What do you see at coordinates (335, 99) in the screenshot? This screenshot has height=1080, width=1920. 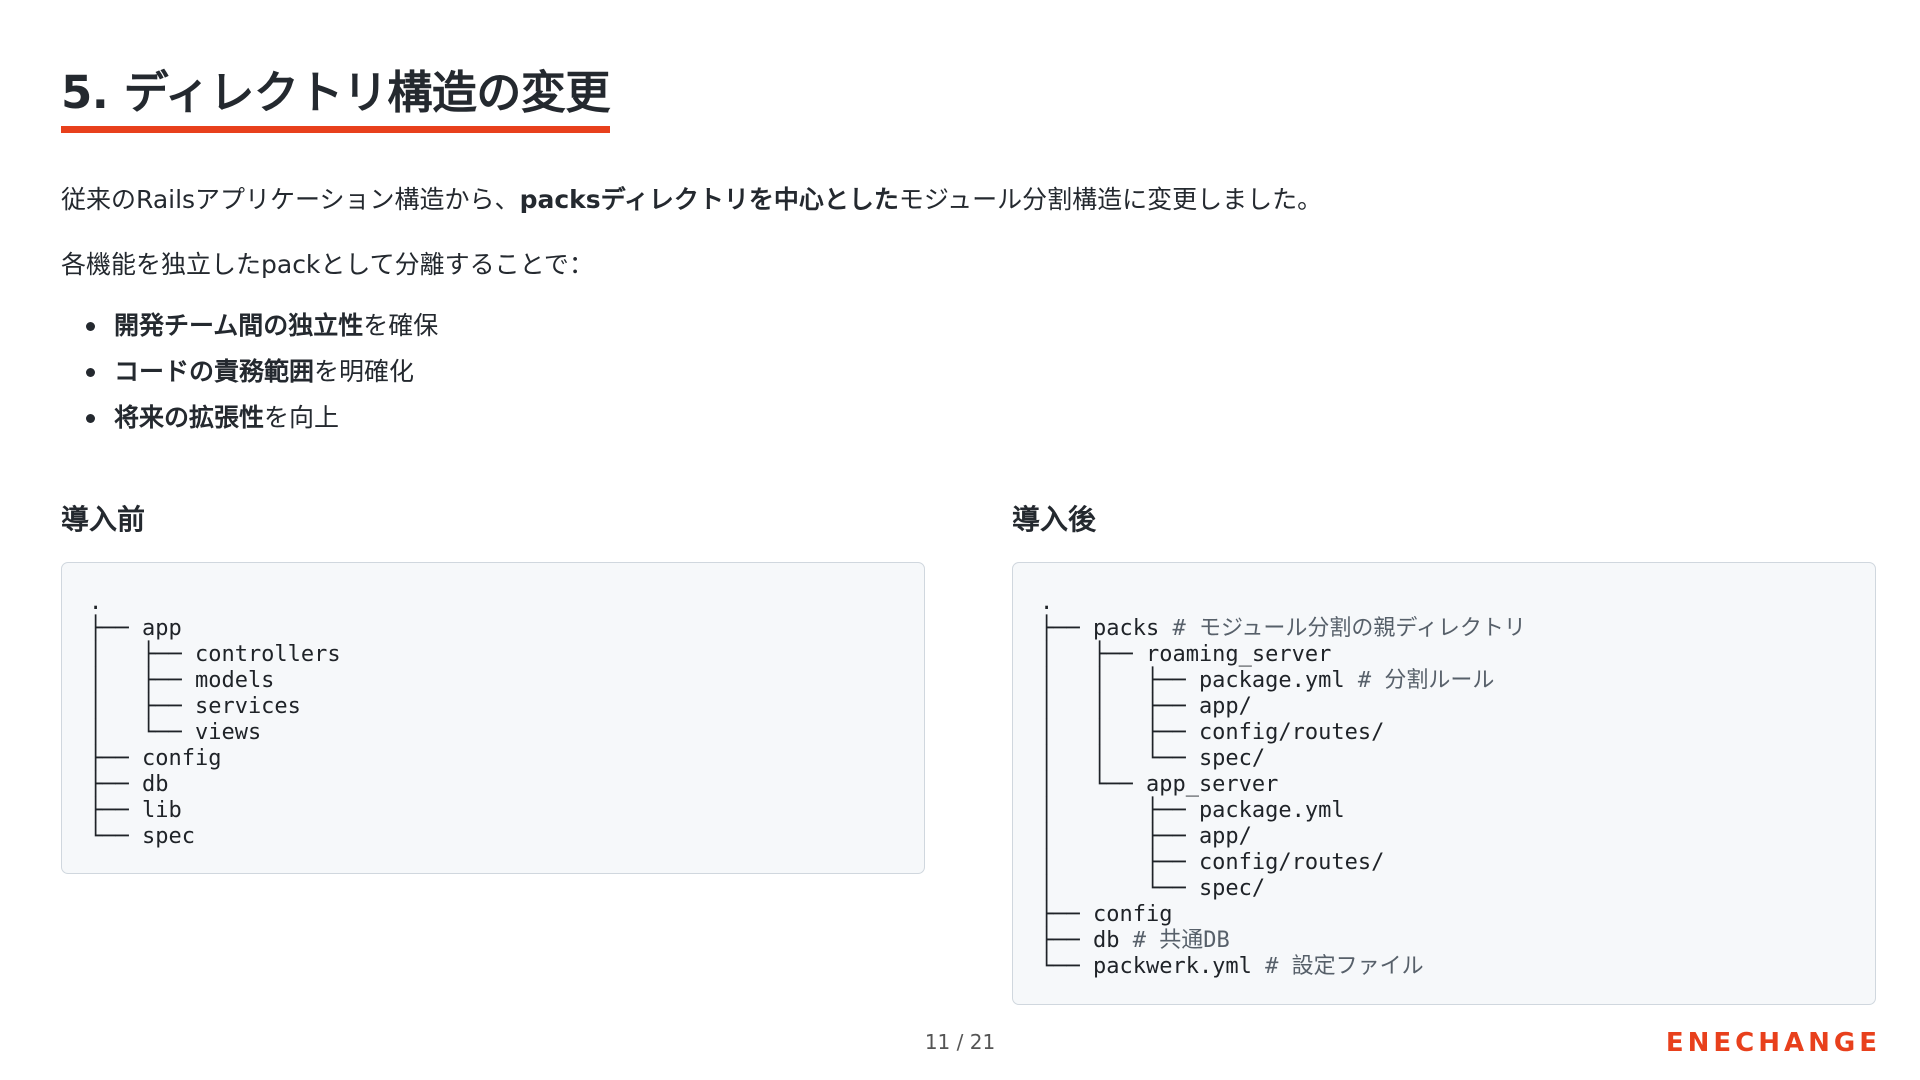 I see `slide-title: 5. ディレクトリ構造の変更` at bounding box center [335, 99].